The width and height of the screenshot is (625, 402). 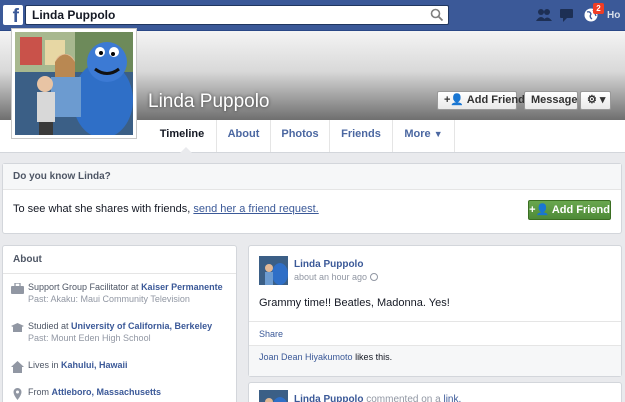 What do you see at coordinates (255, 209) in the screenshot?
I see `send-friend-request-link: send her a friend request.` at bounding box center [255, 209].